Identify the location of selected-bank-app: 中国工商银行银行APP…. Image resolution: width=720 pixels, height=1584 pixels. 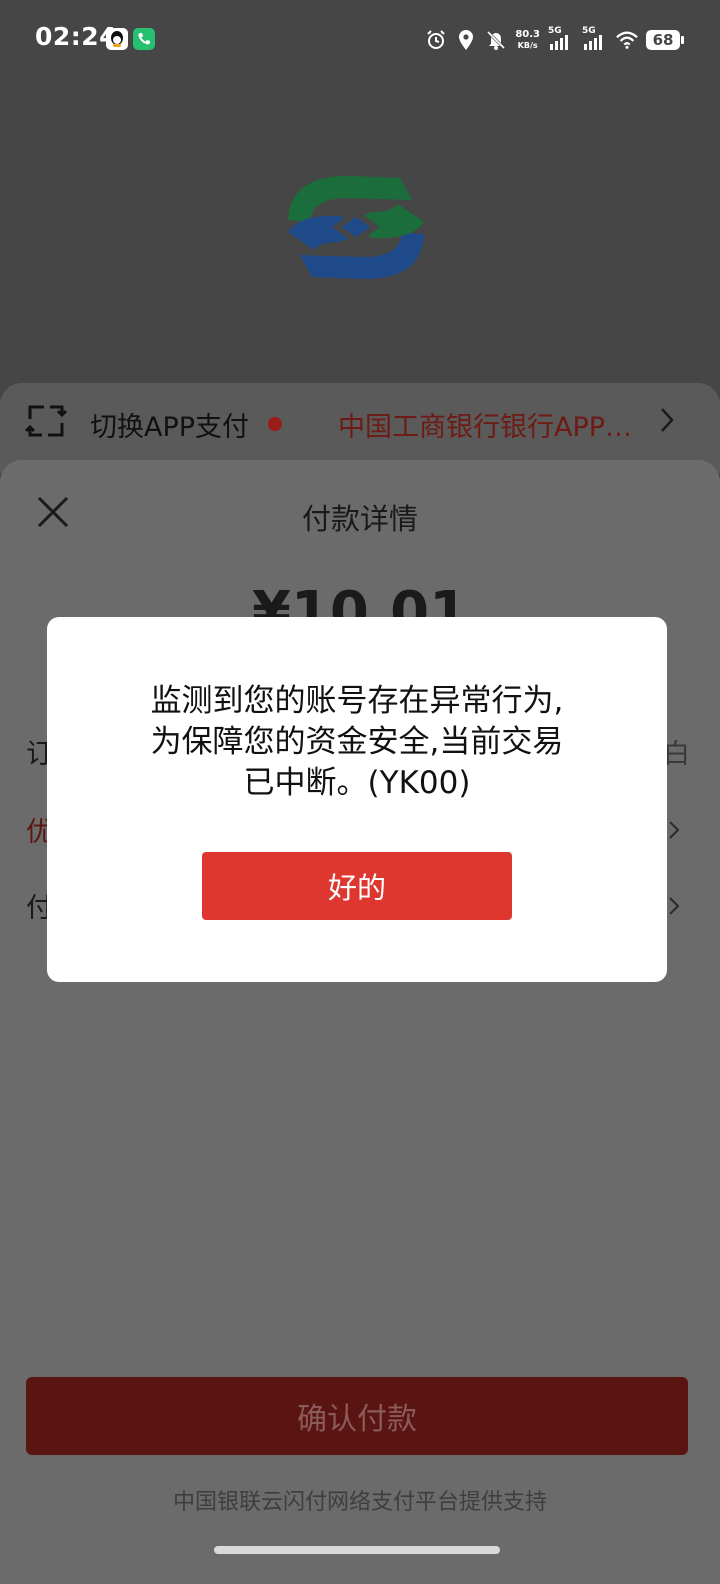
(485, 427).